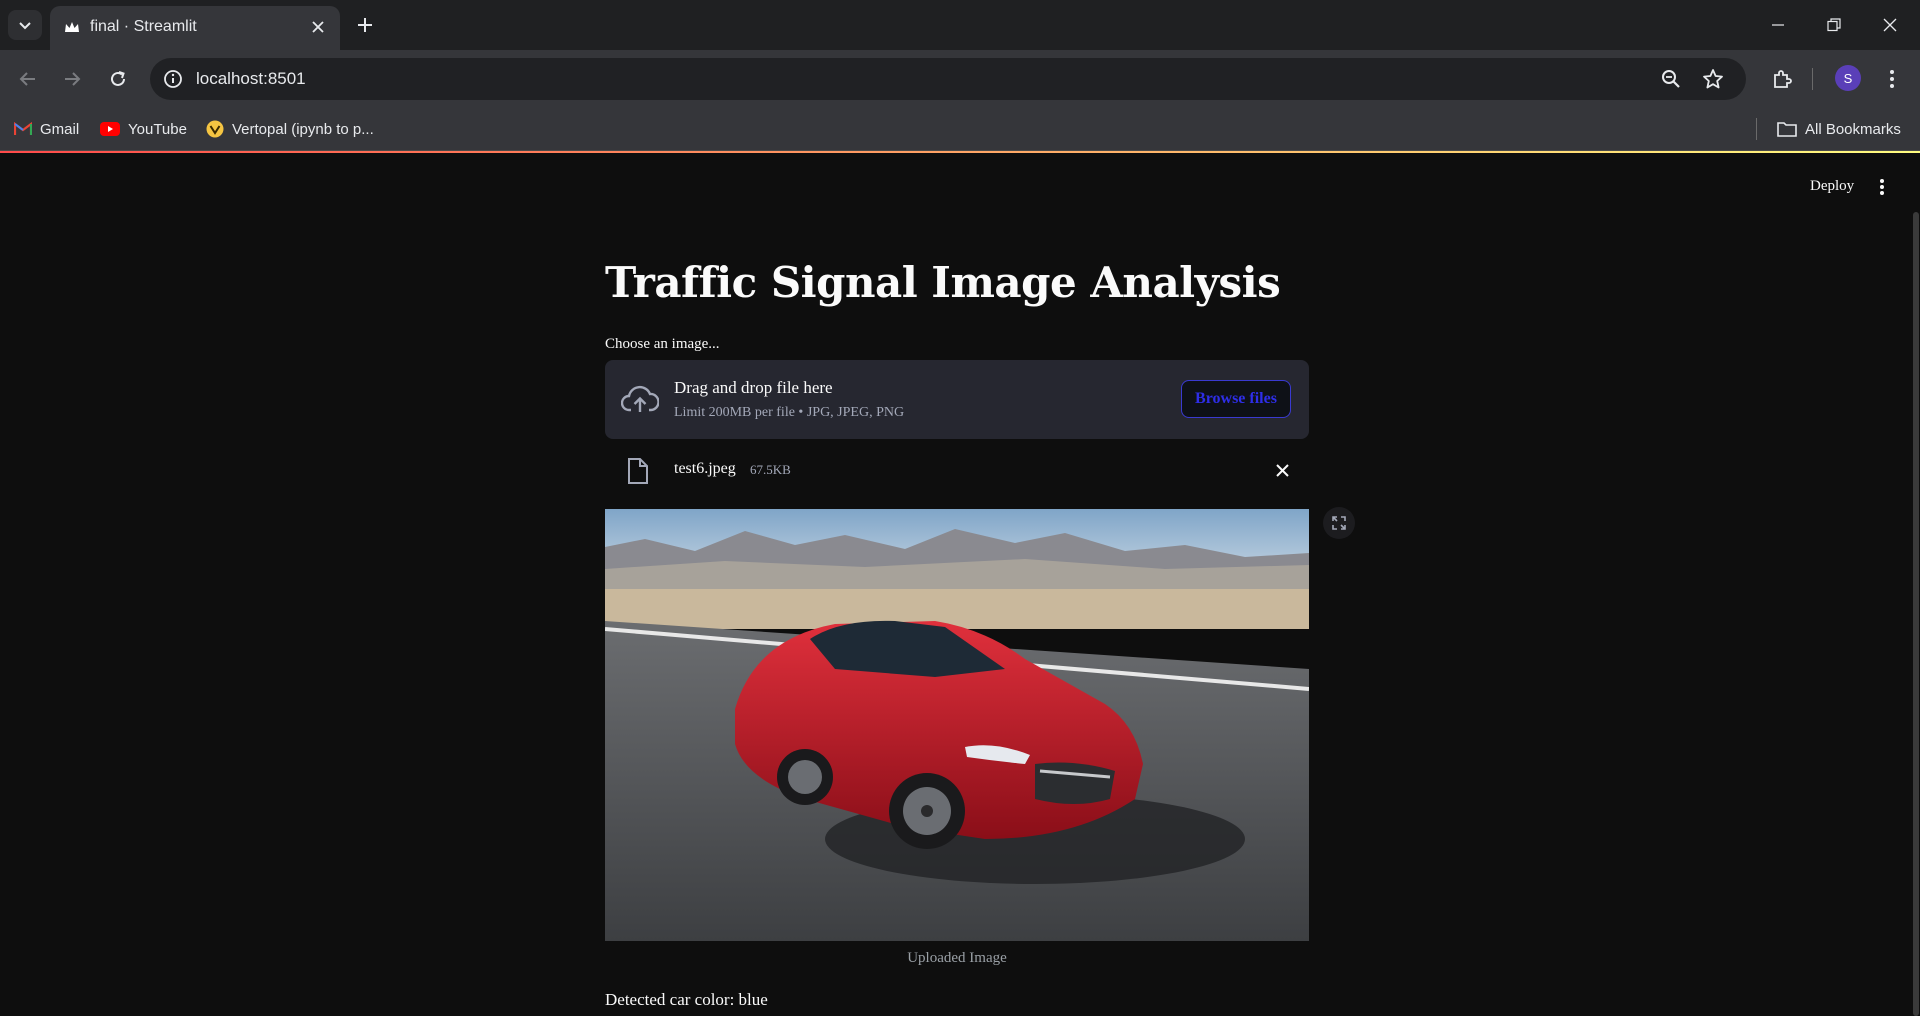 The image size is (1920, 1016). I want to click on minimize-button, so click(1778, 25).